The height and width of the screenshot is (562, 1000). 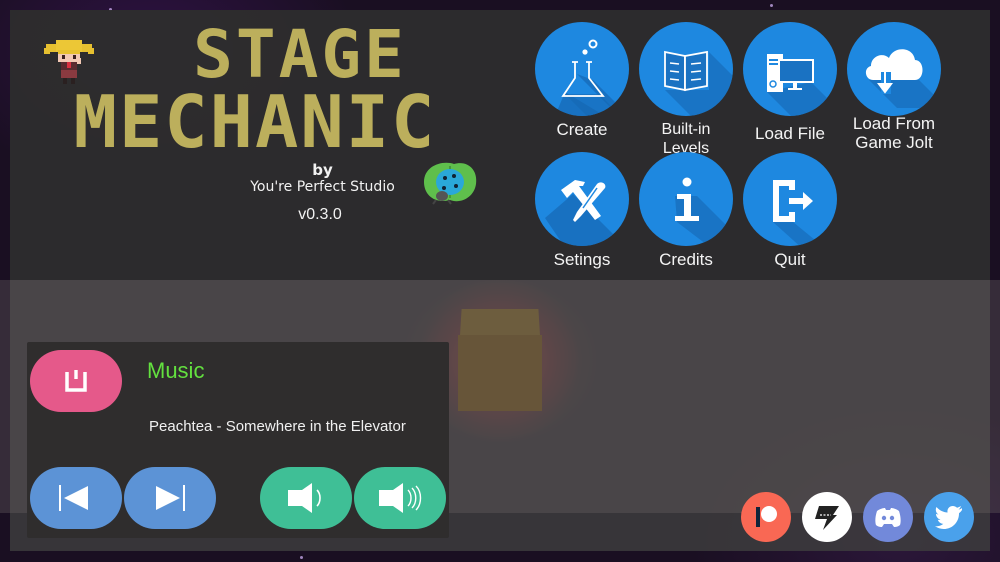 What do you see at coordinates (582, 259) in the screenshot?
I see `settings-label: Setings` at bounding box center [582, 259].